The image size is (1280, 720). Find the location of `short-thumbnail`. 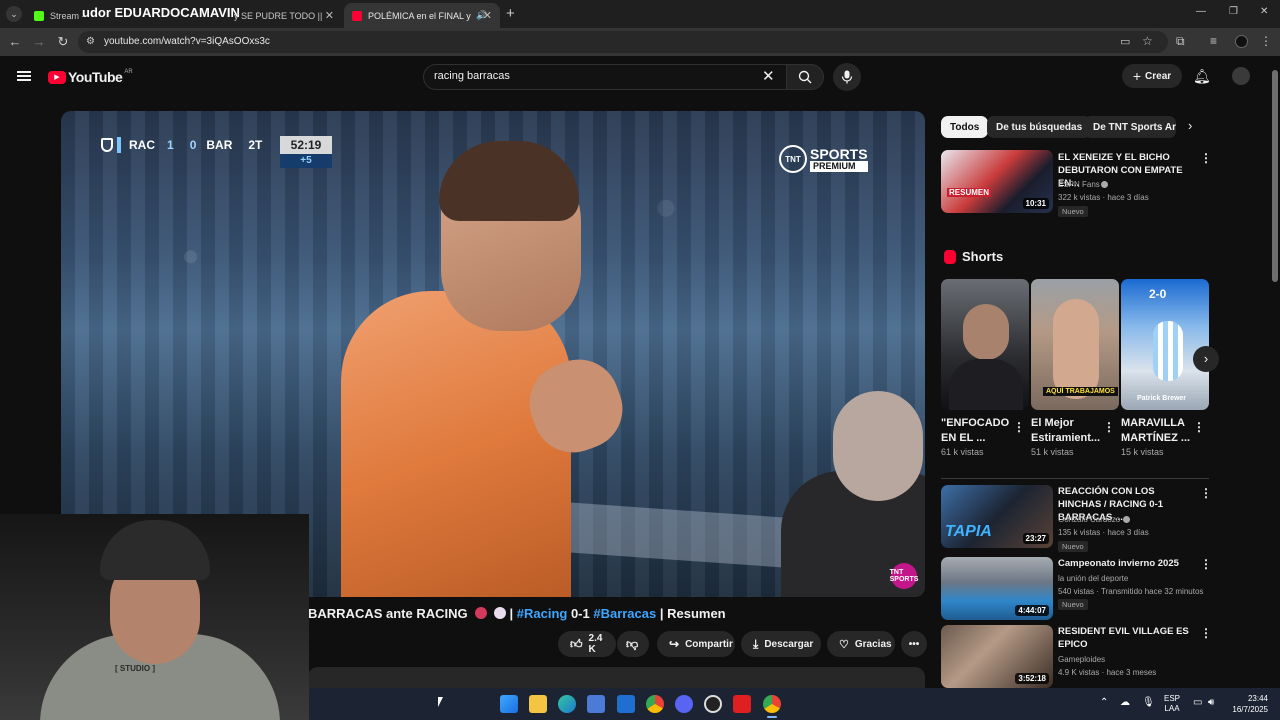

short-thumbnail is located at coordinates (985, 344).